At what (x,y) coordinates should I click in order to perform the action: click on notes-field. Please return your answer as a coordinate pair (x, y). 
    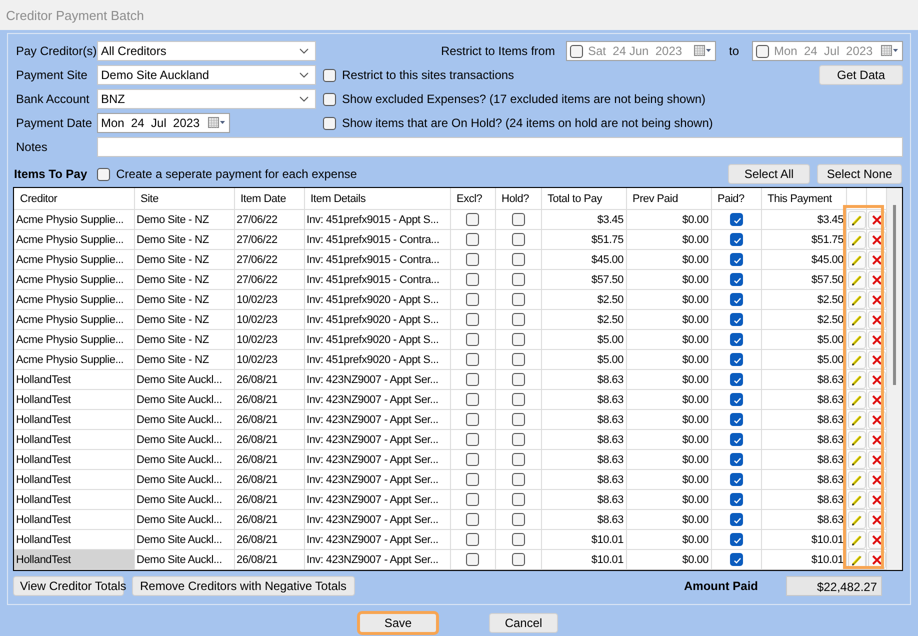
    Looking at the image, I should click on (500, 147).